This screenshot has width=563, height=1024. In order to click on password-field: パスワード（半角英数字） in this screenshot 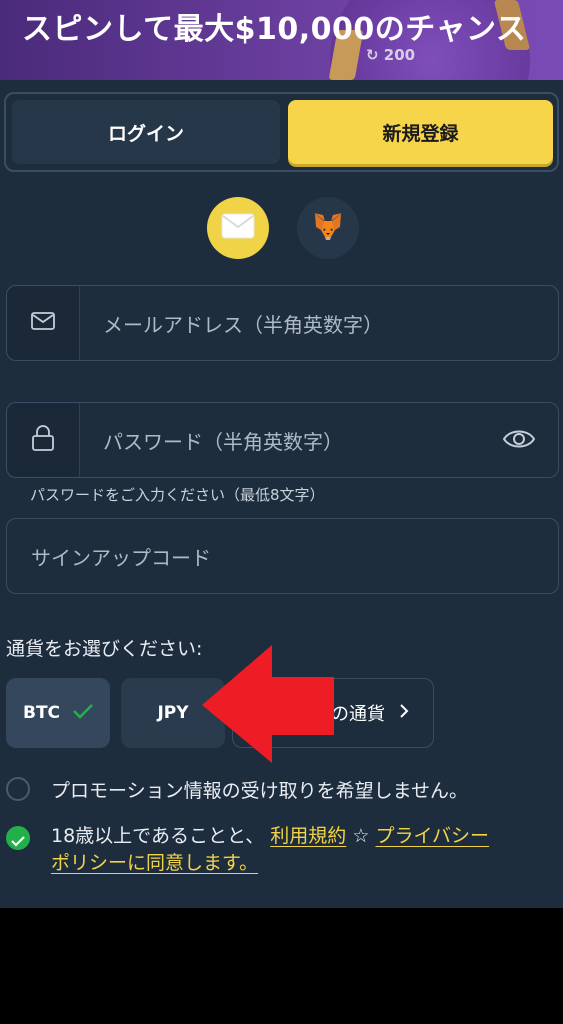, I will do `click(282, 440)`.